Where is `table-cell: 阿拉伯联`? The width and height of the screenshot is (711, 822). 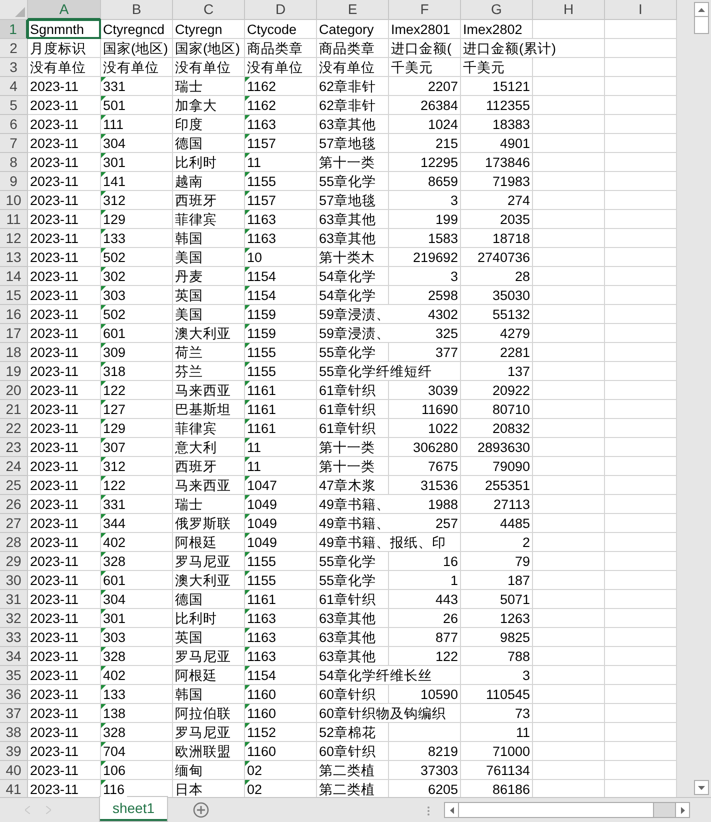
table-cell: 阿拉伯联 is located at coordinates (203, 713).